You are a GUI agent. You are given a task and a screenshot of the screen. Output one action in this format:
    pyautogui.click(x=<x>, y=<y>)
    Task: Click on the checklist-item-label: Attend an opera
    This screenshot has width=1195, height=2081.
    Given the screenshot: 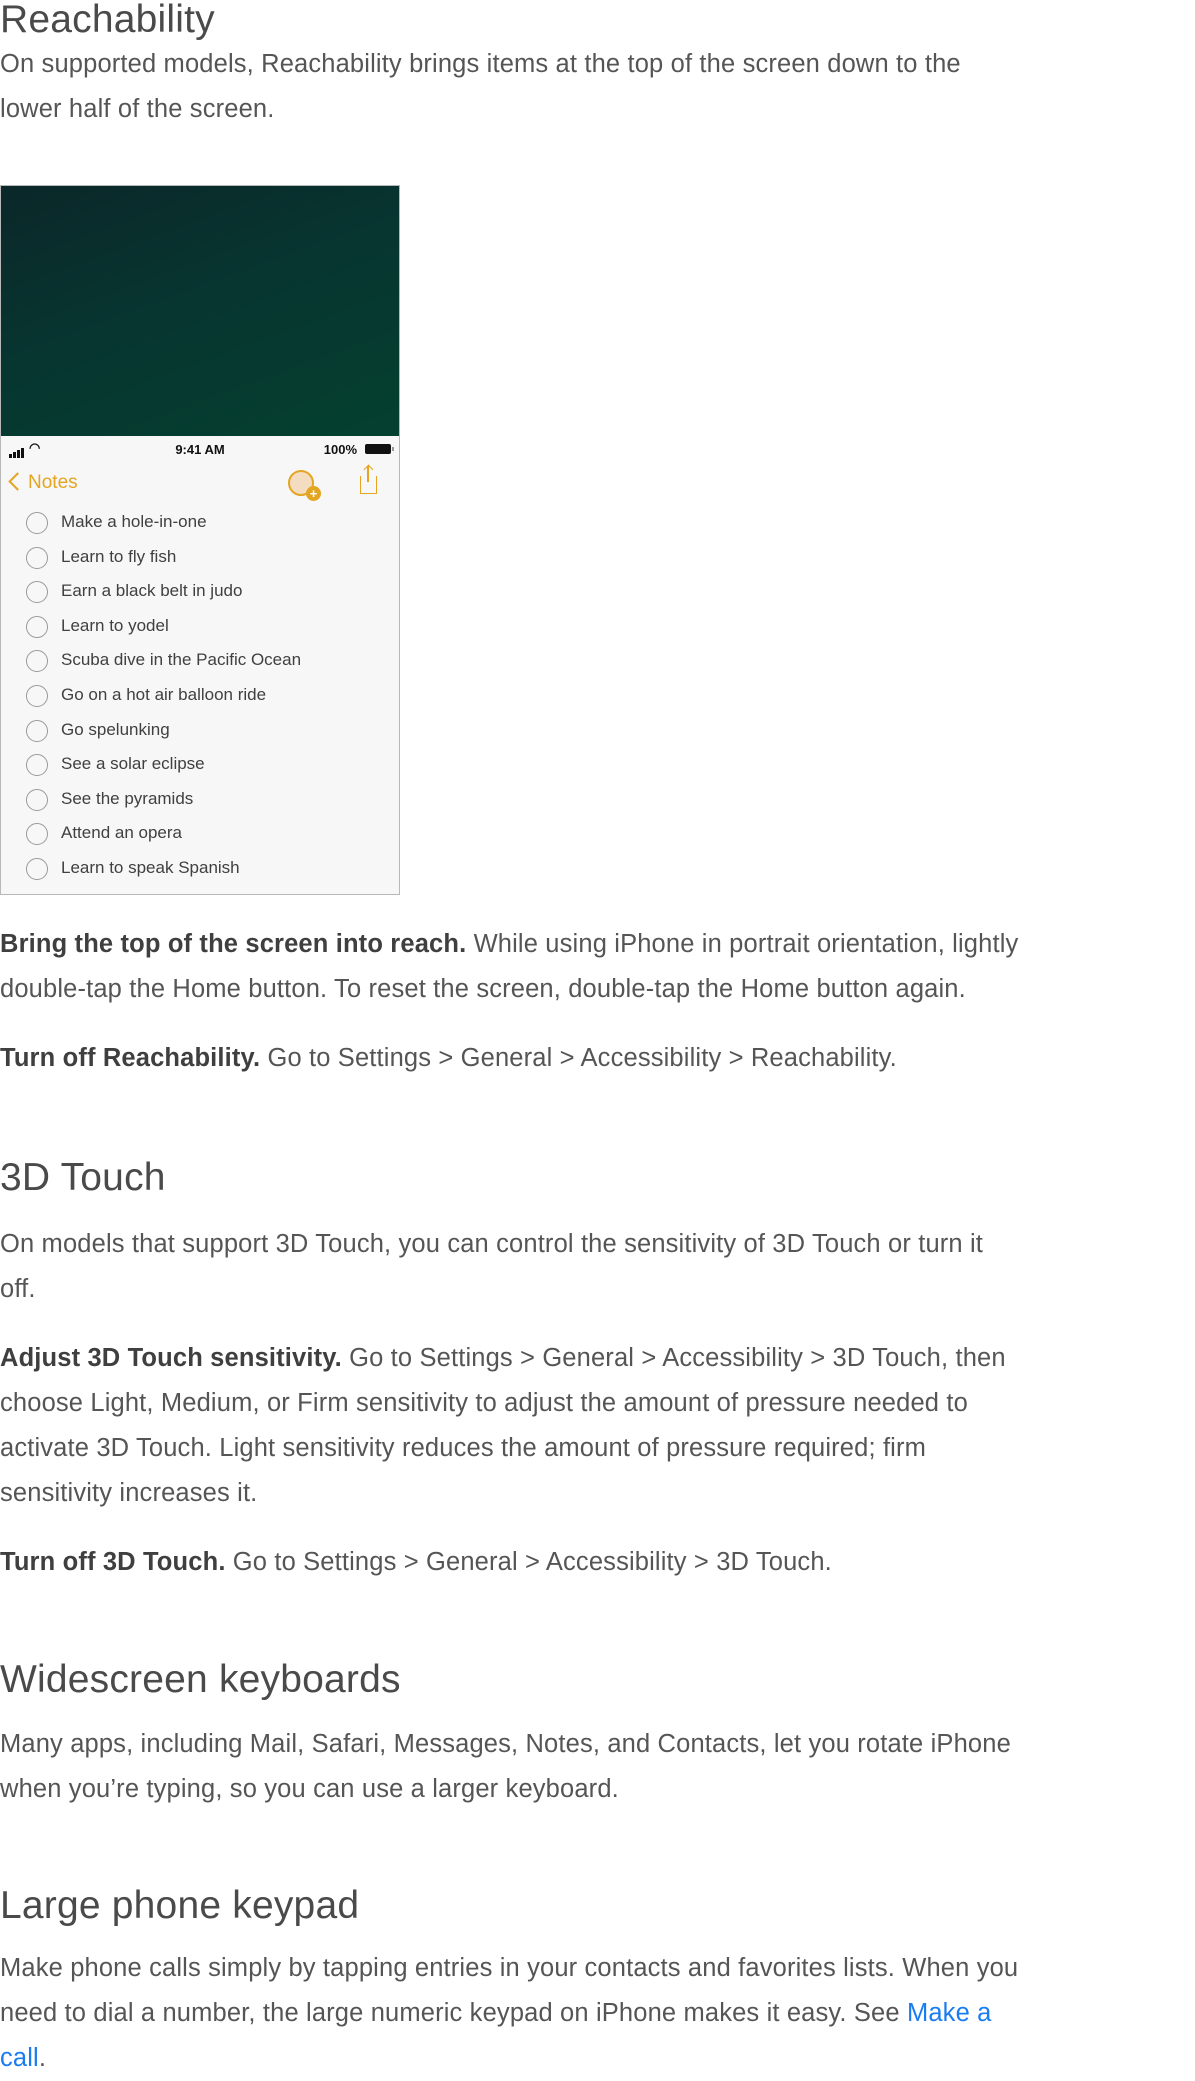 What is the action you would take?
    pyautogui.click(x=121, y=833)
    